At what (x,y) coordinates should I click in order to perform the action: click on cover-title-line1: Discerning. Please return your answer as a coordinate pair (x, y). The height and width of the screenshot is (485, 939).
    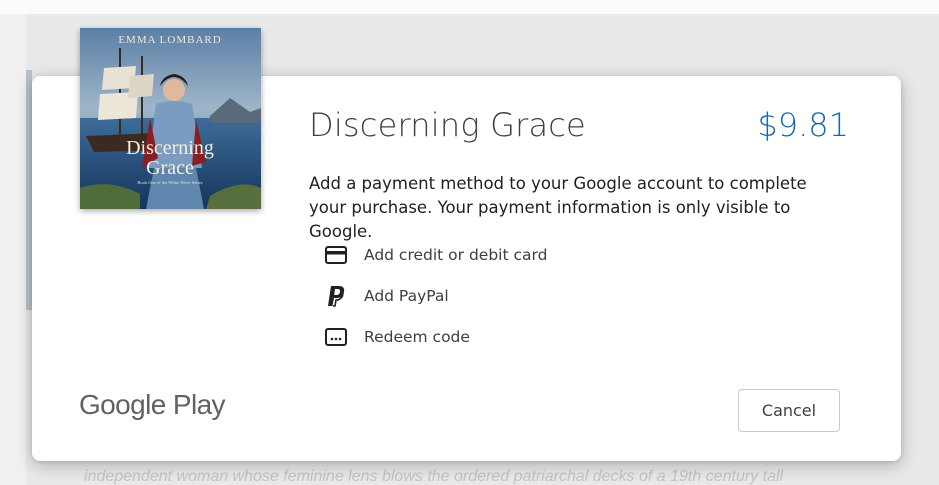
    Looking at the image, I should click on (170, 148).